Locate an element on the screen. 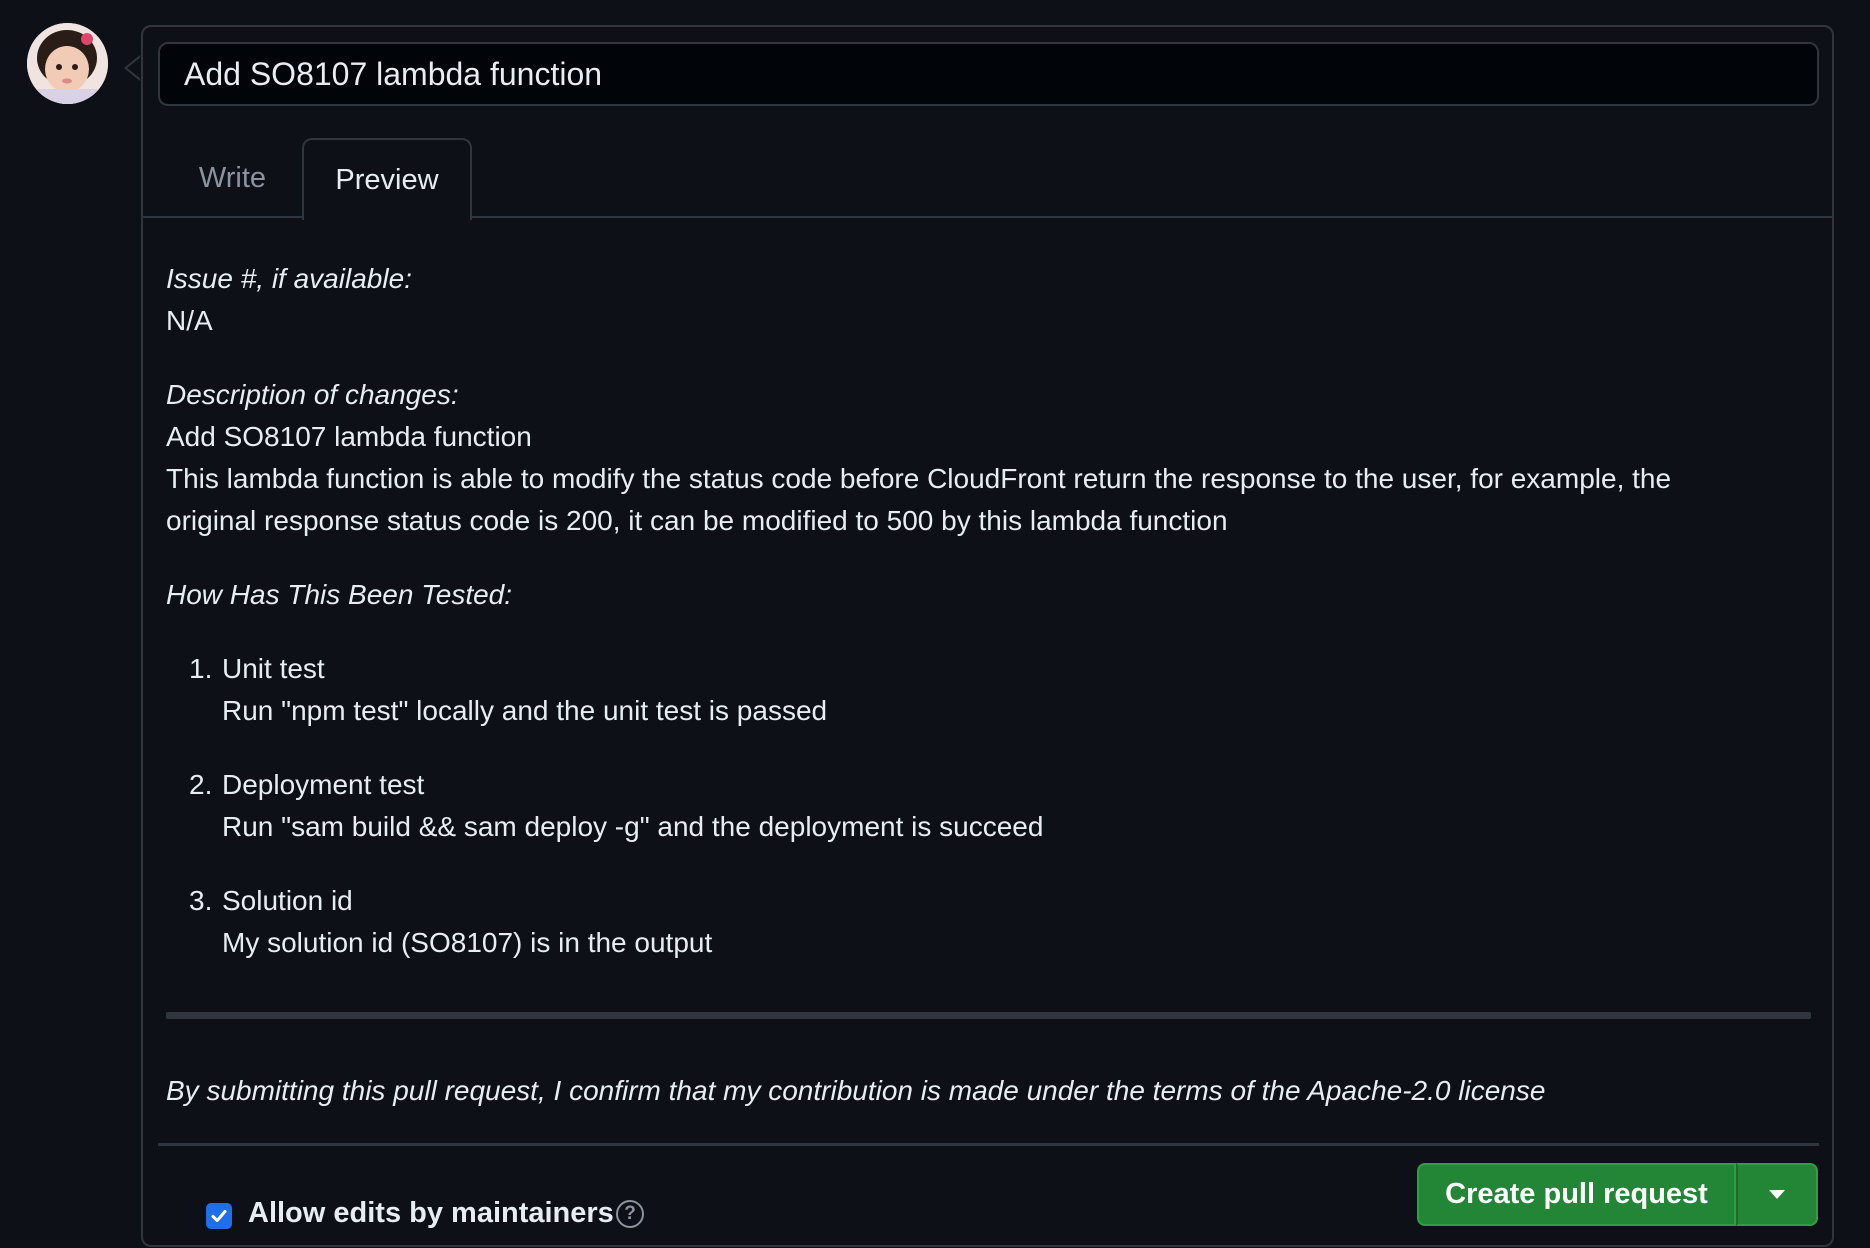  allow-edits-checkbox is located at coordinates (219, 1216).